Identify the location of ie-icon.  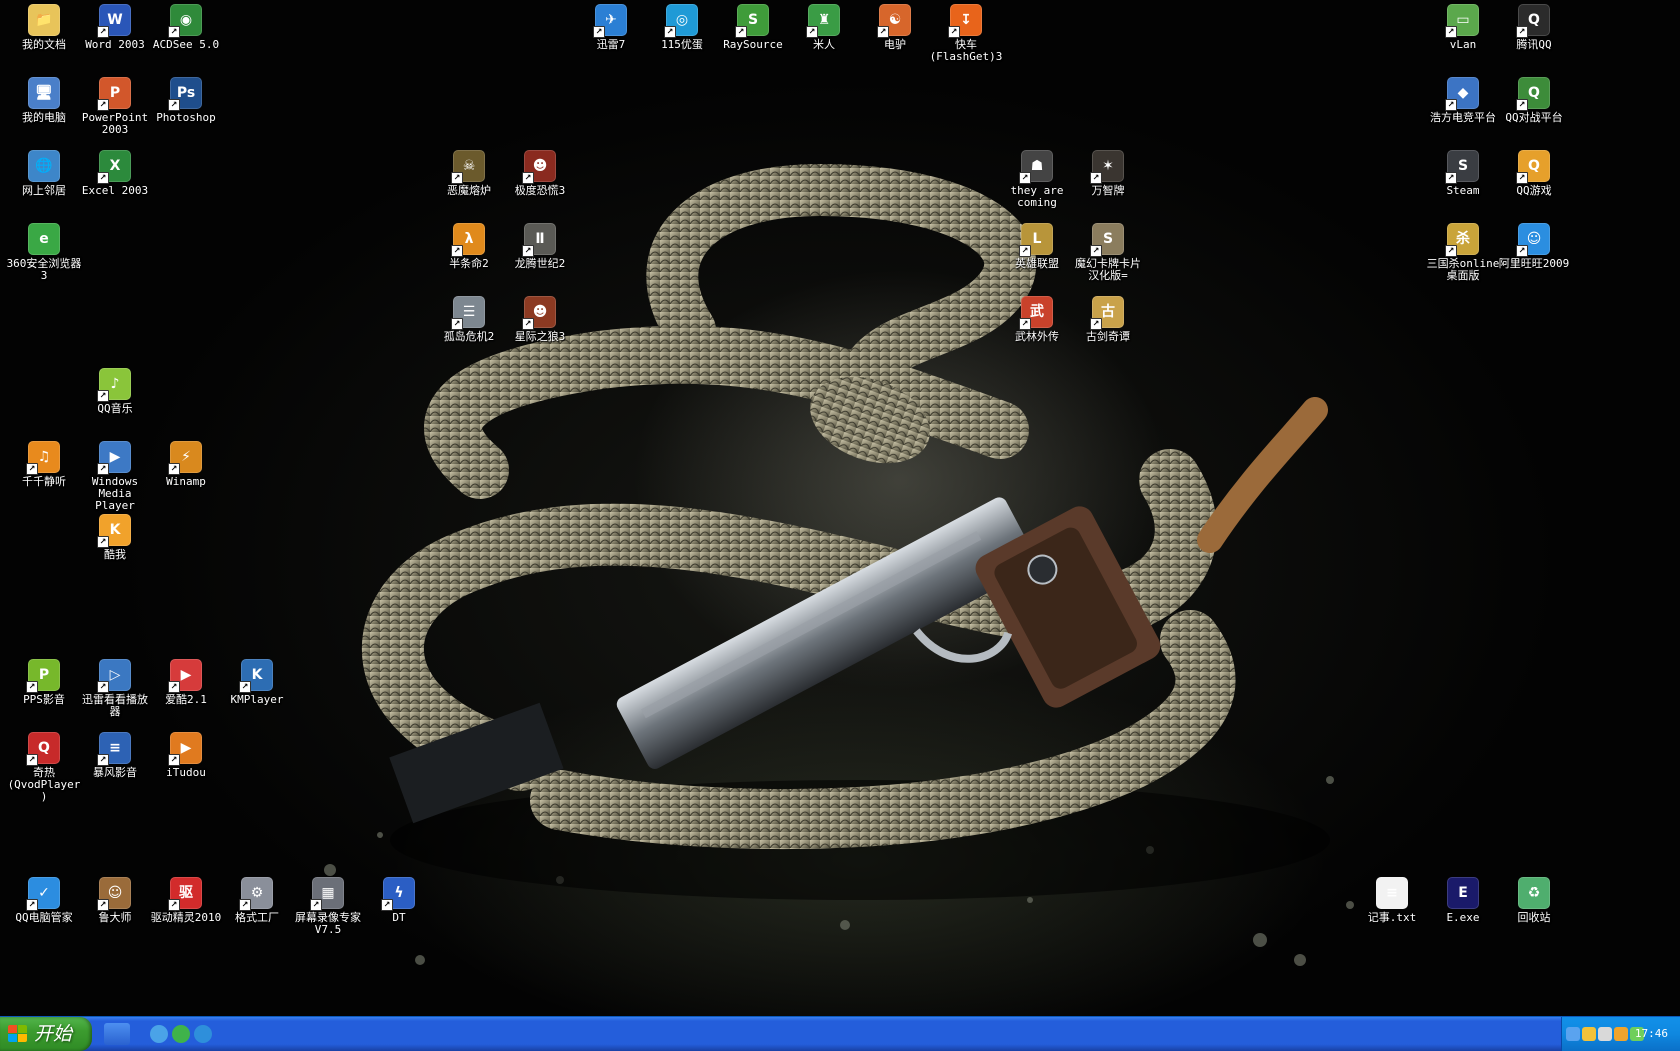
(159, 1034).